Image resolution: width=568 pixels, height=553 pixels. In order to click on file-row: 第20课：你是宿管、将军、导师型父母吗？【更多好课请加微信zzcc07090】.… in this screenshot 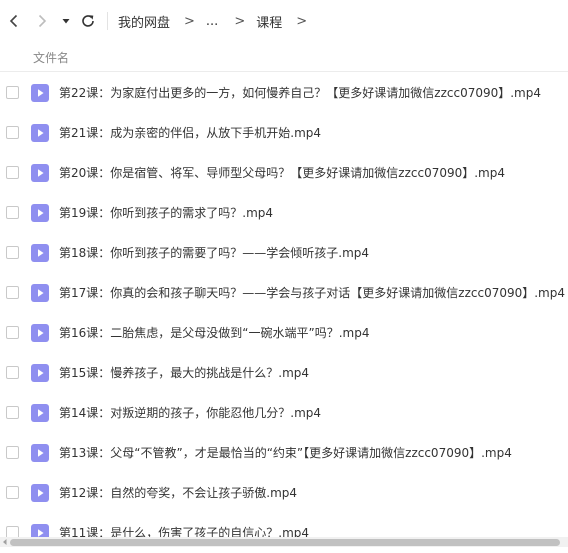, I will do `click(284, 173)`.